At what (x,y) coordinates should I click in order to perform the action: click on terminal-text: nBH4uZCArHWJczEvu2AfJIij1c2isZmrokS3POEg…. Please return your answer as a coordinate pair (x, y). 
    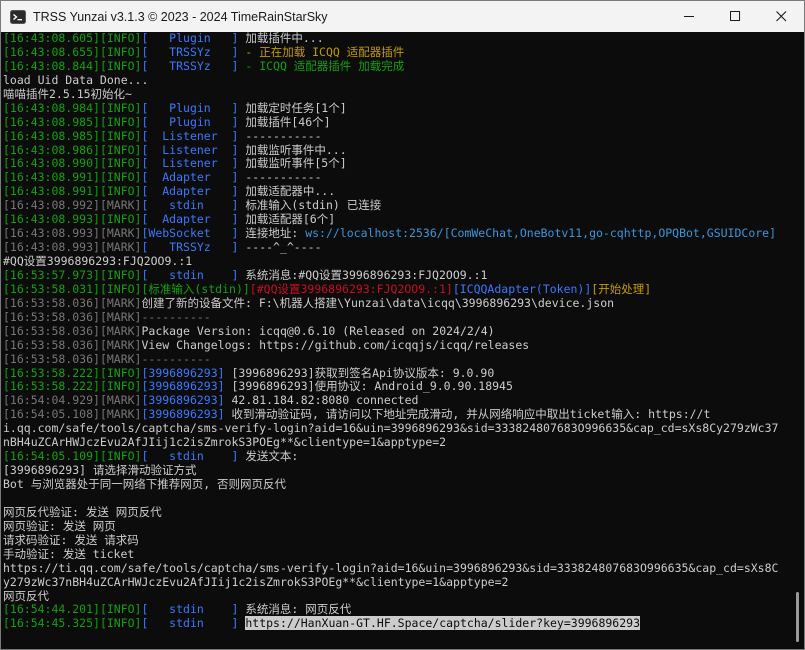
    Looking at the image, I should click on (225, 442).